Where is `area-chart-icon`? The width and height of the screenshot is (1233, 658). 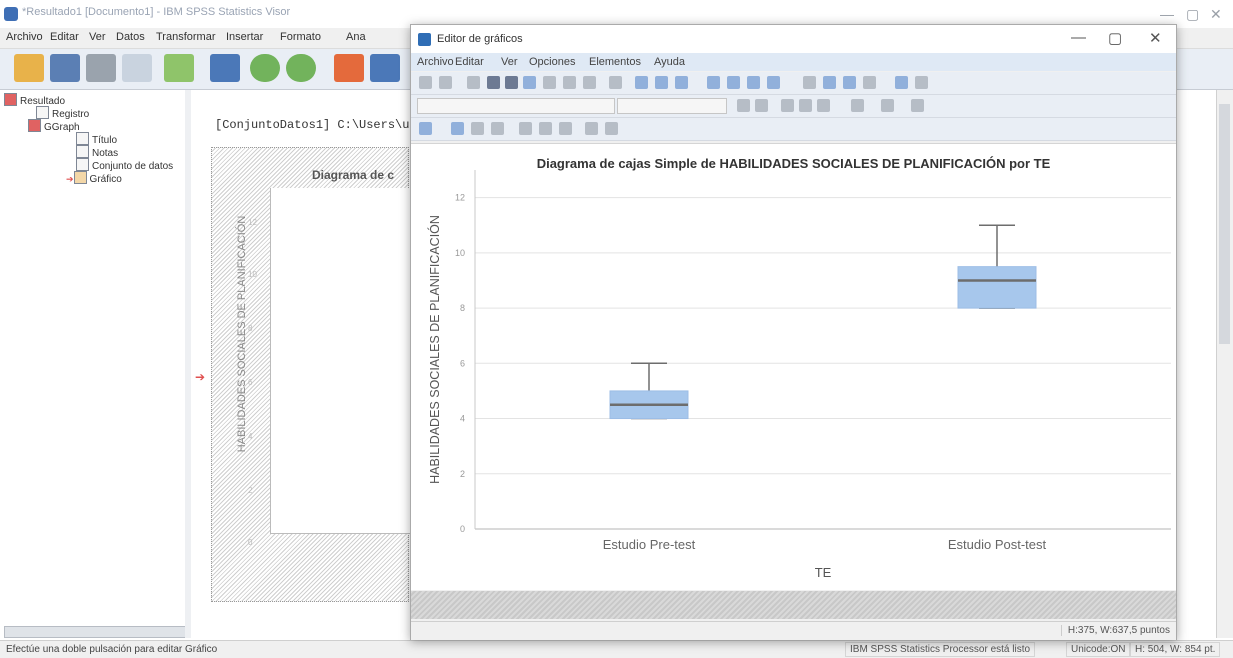 area-chart-icon is located at coordinates (545, 128).